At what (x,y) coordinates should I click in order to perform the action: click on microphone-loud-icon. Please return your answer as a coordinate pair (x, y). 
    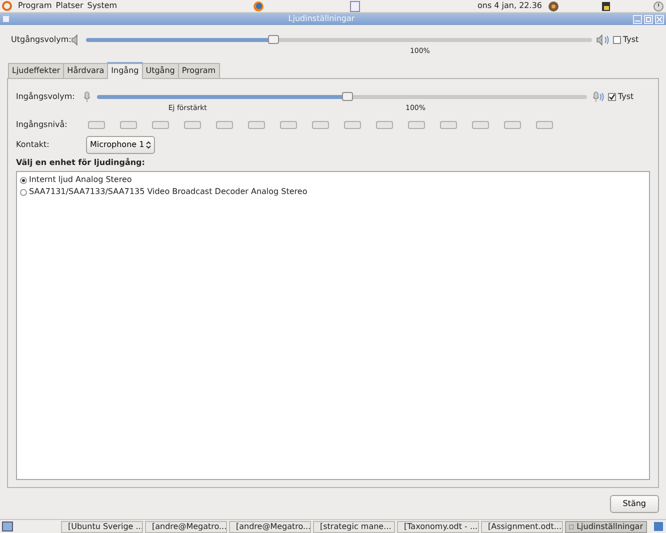
    Looking at the image, I should click on (597, 97).